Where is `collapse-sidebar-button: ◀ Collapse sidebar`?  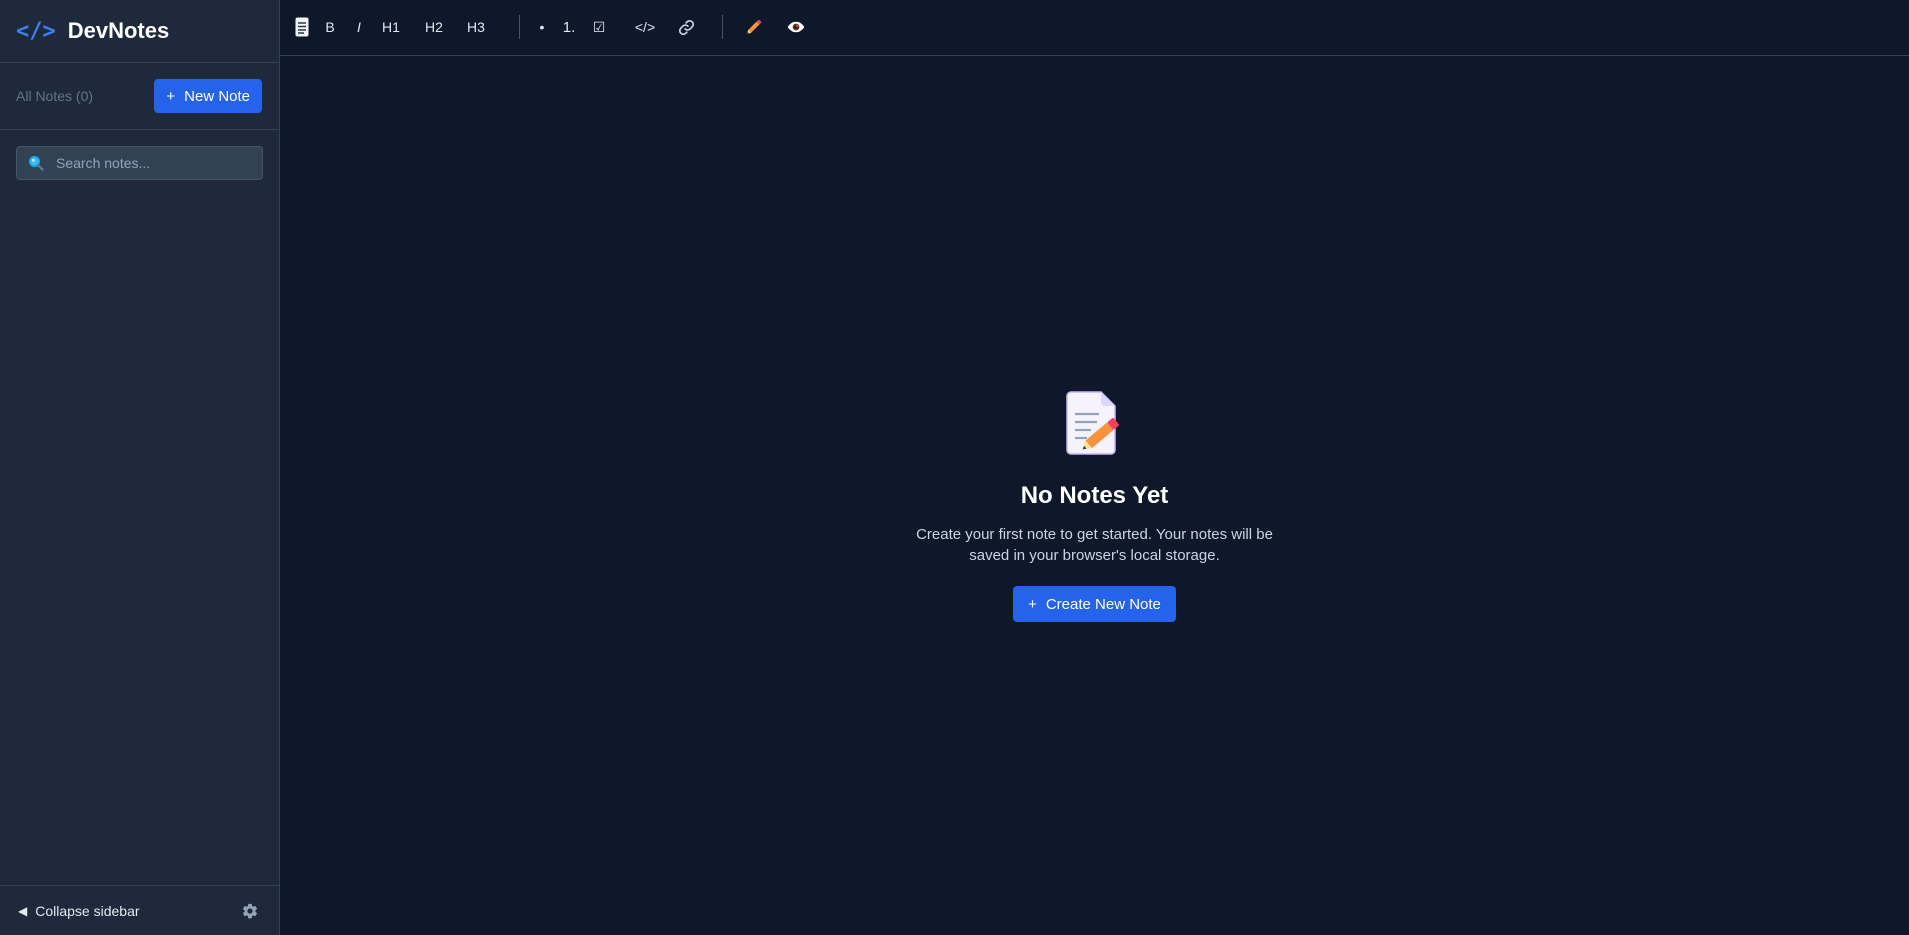
collapse-sidebar-button: ◀ Collapse sidebar is located at coordinates (79, 911).